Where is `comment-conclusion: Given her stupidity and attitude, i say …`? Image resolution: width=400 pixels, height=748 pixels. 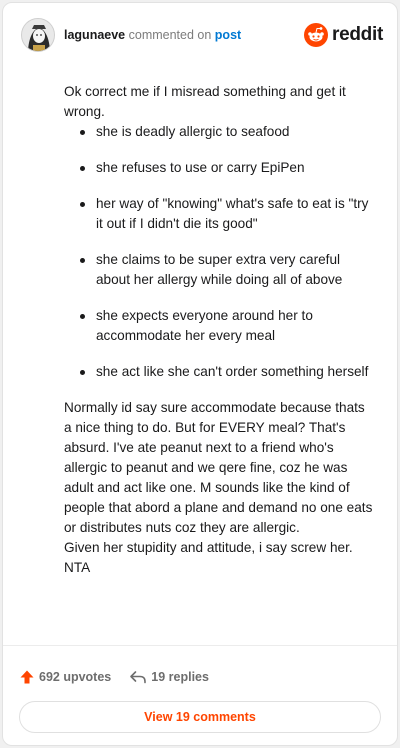
comment-conclusion: Given her stupidity and attitude, i say … is located at coordinates (208, 557).